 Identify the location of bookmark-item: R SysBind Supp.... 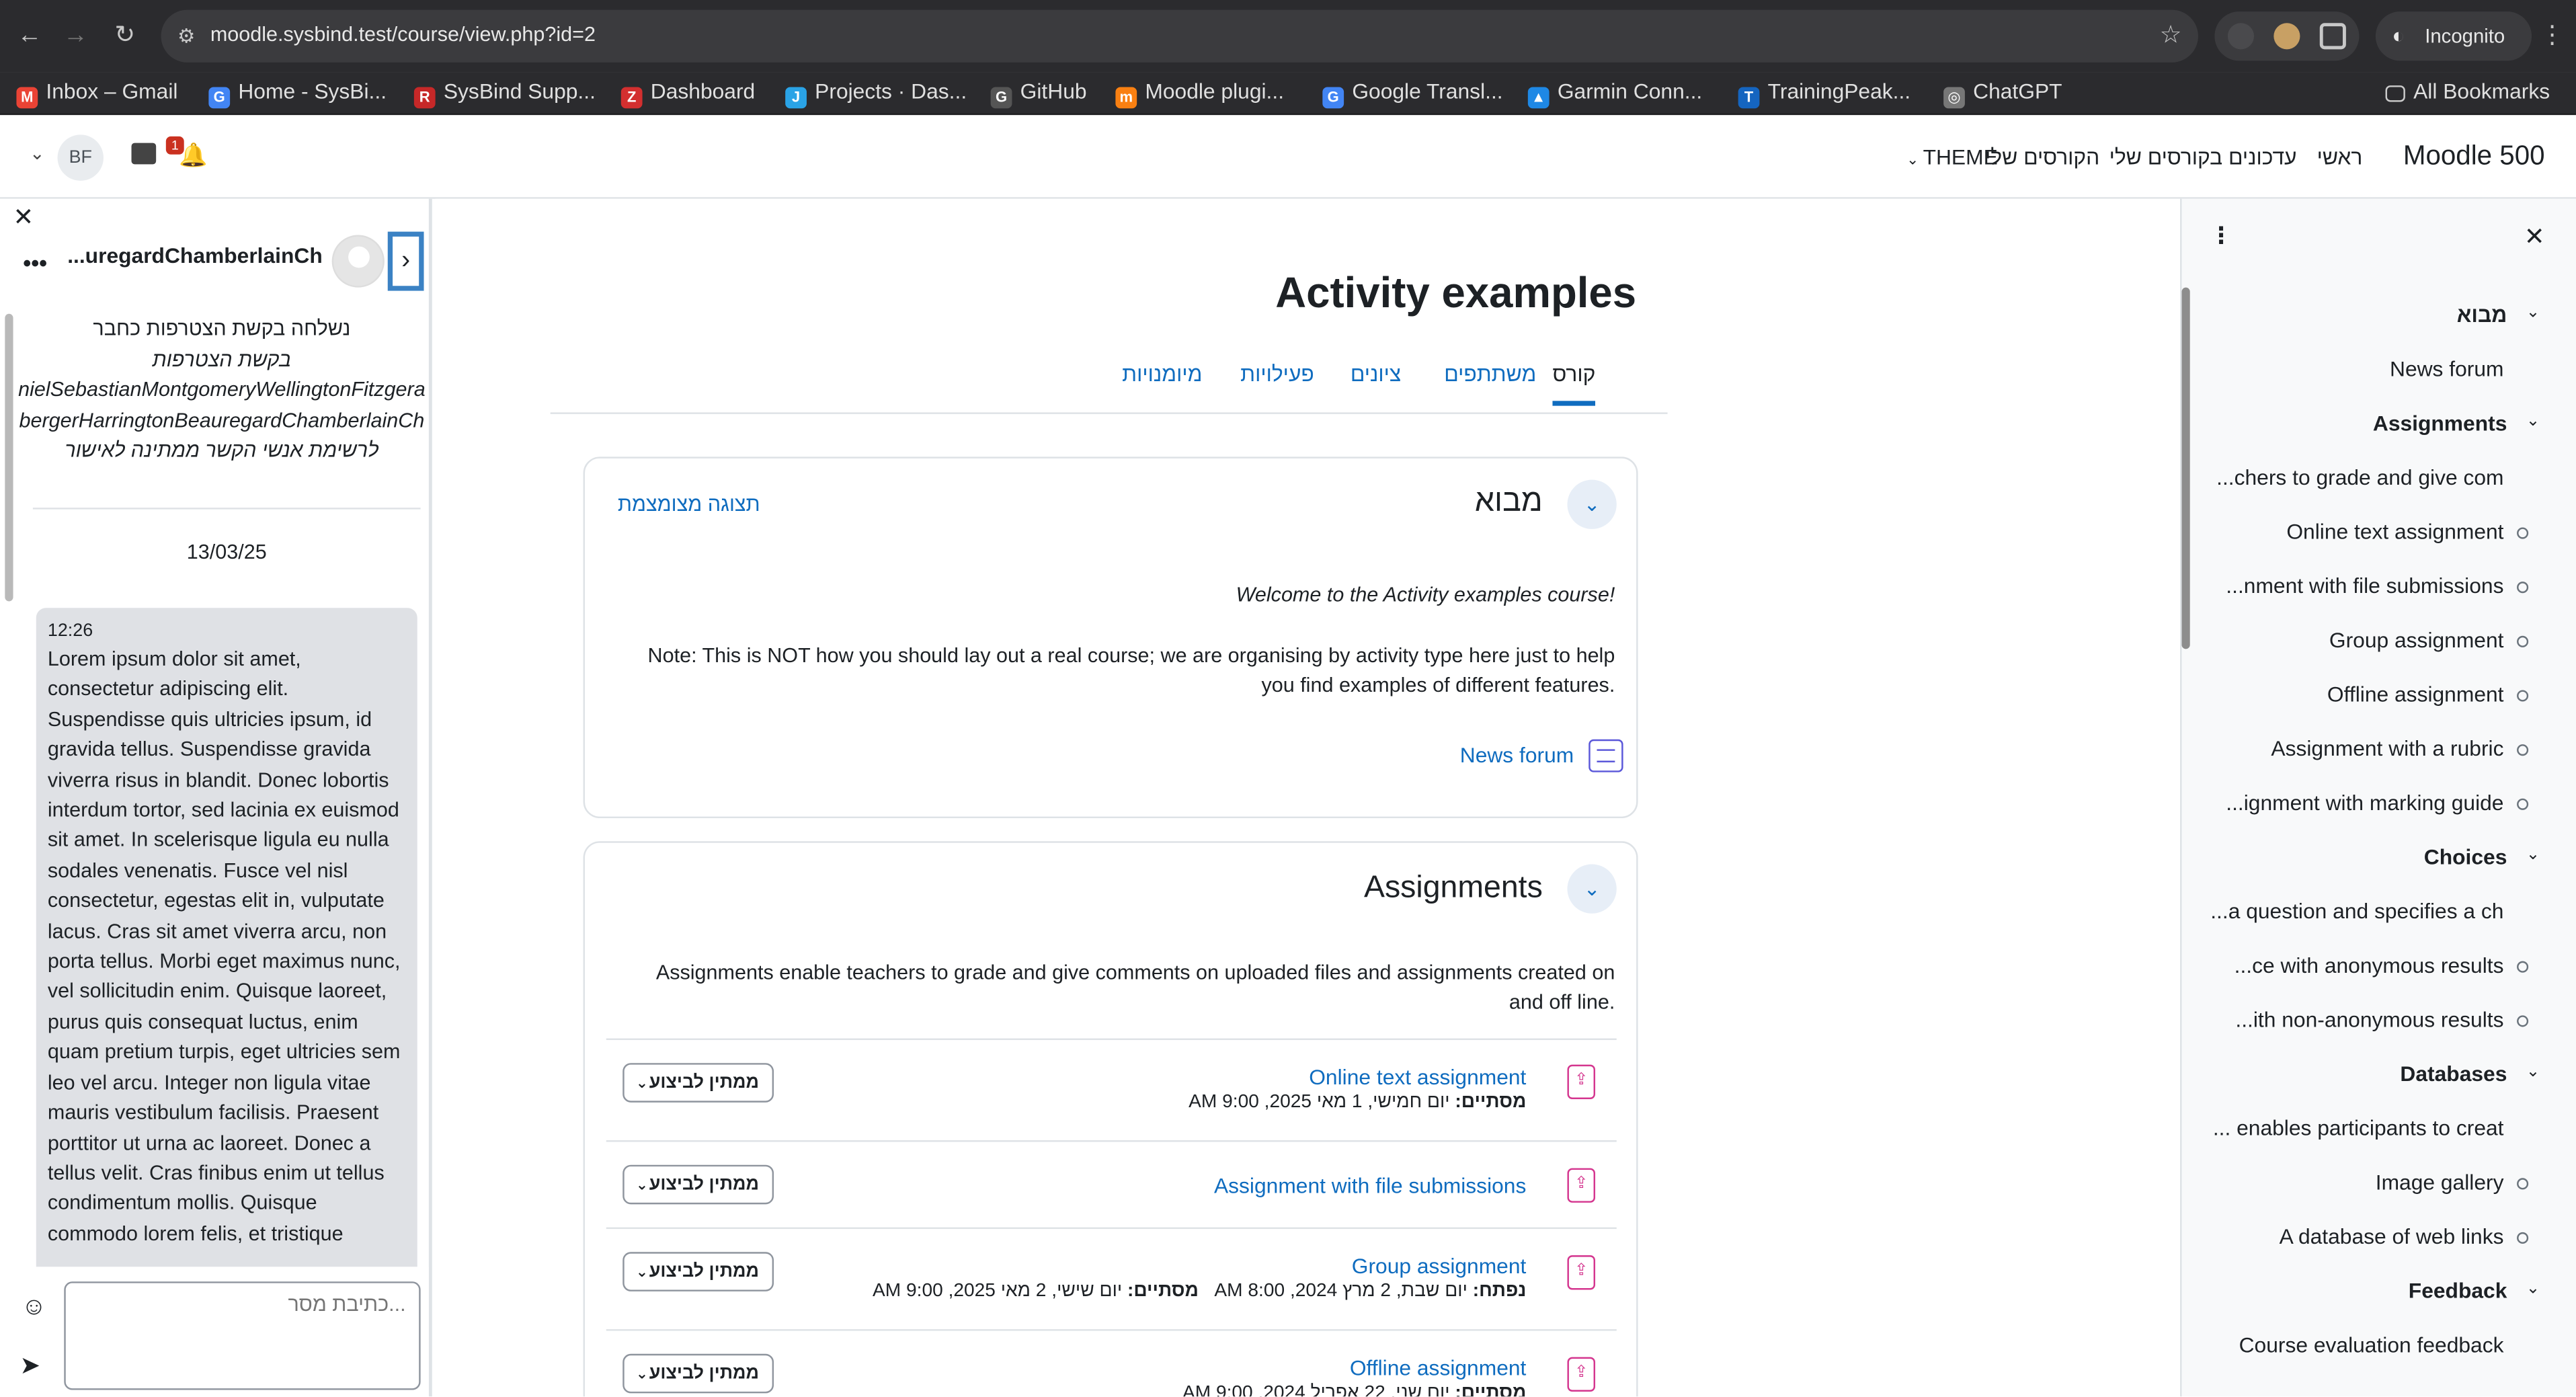
(504, 92).